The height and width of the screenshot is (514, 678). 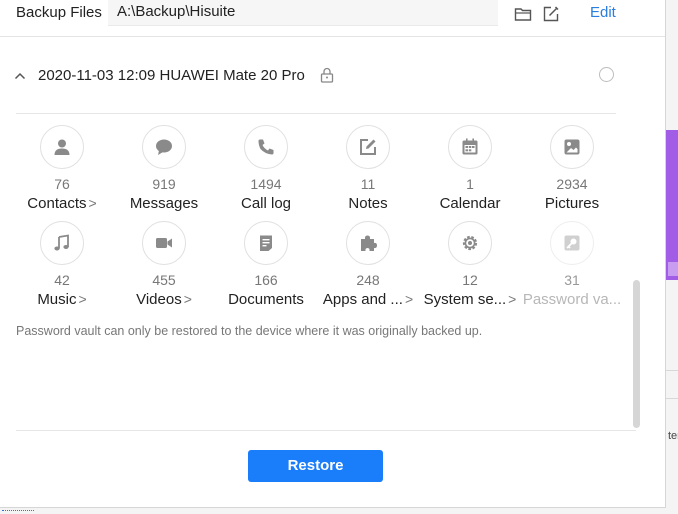 I want to click on document-icon, so click(x=266, y=243).